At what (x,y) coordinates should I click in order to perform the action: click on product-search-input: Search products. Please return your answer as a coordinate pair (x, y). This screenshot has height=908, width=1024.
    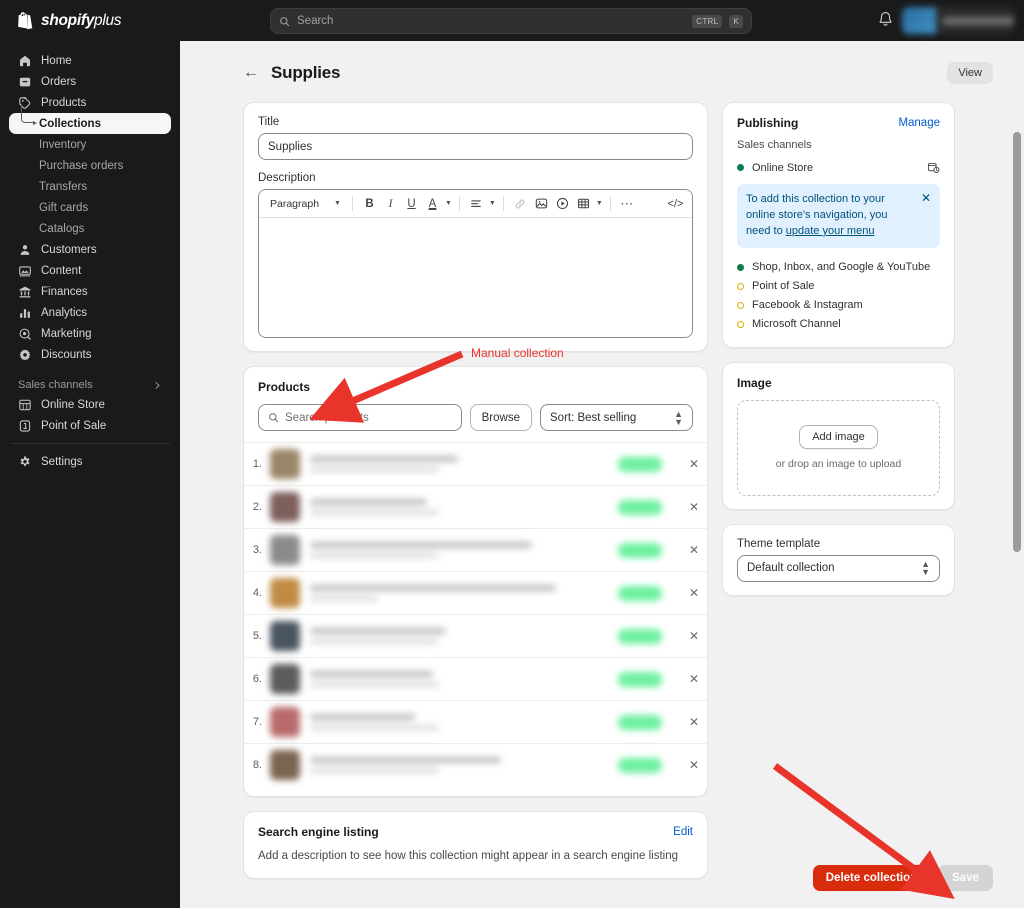
    Looking at the image, I should click on (360, 417).